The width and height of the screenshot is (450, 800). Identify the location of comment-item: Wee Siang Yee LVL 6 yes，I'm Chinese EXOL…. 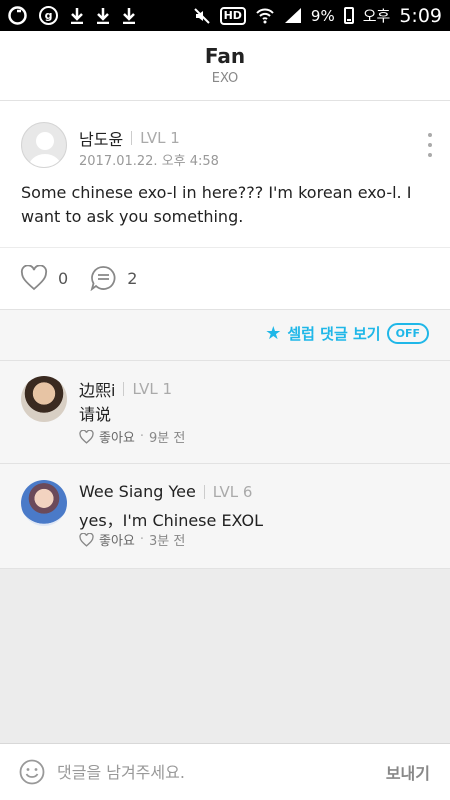
(225, 516).